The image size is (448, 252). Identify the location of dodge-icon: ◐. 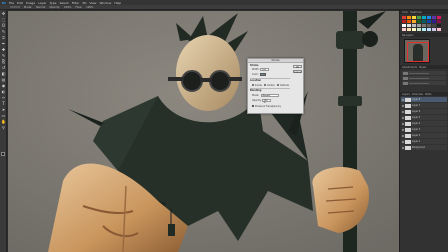
(3, 91).